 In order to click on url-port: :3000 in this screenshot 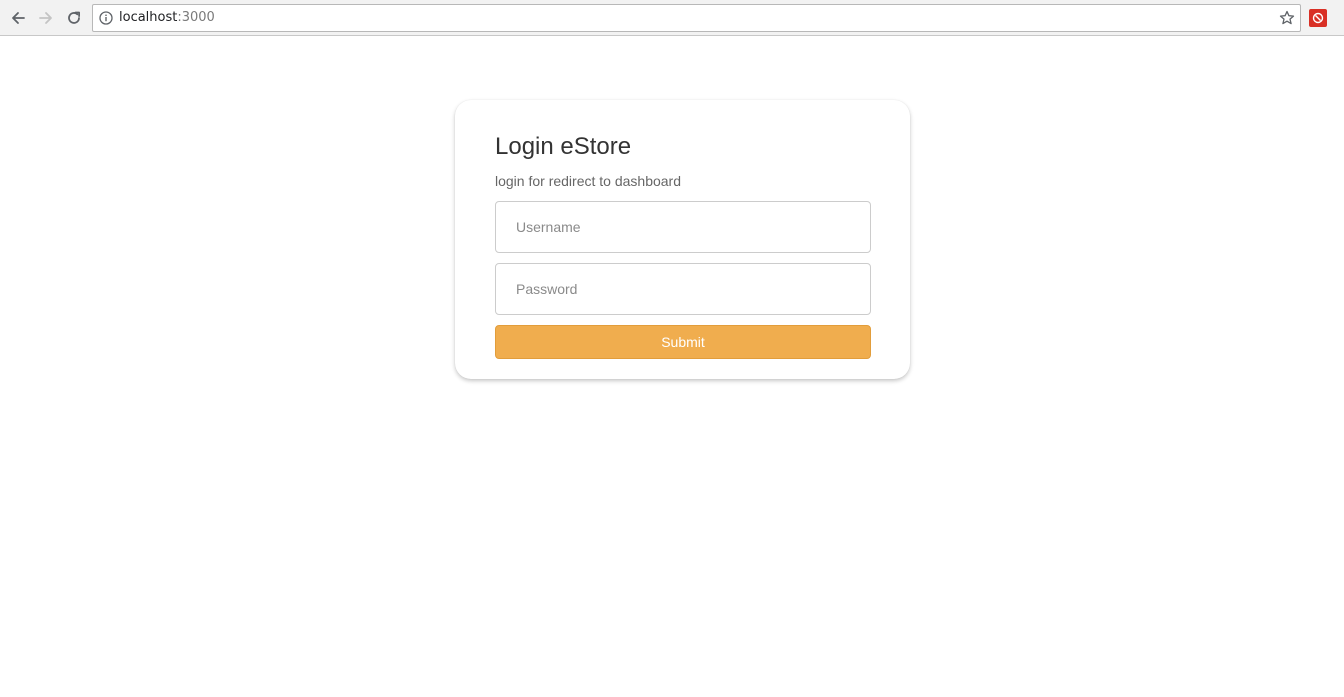, I will do `click(196, 17)`.